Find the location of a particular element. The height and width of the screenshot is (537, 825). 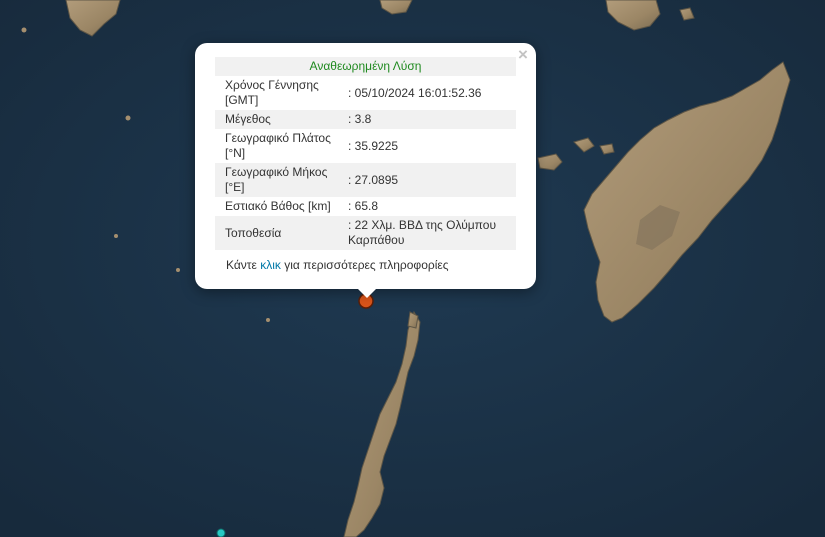

close-icon: × is located at coordinates (523, 55).